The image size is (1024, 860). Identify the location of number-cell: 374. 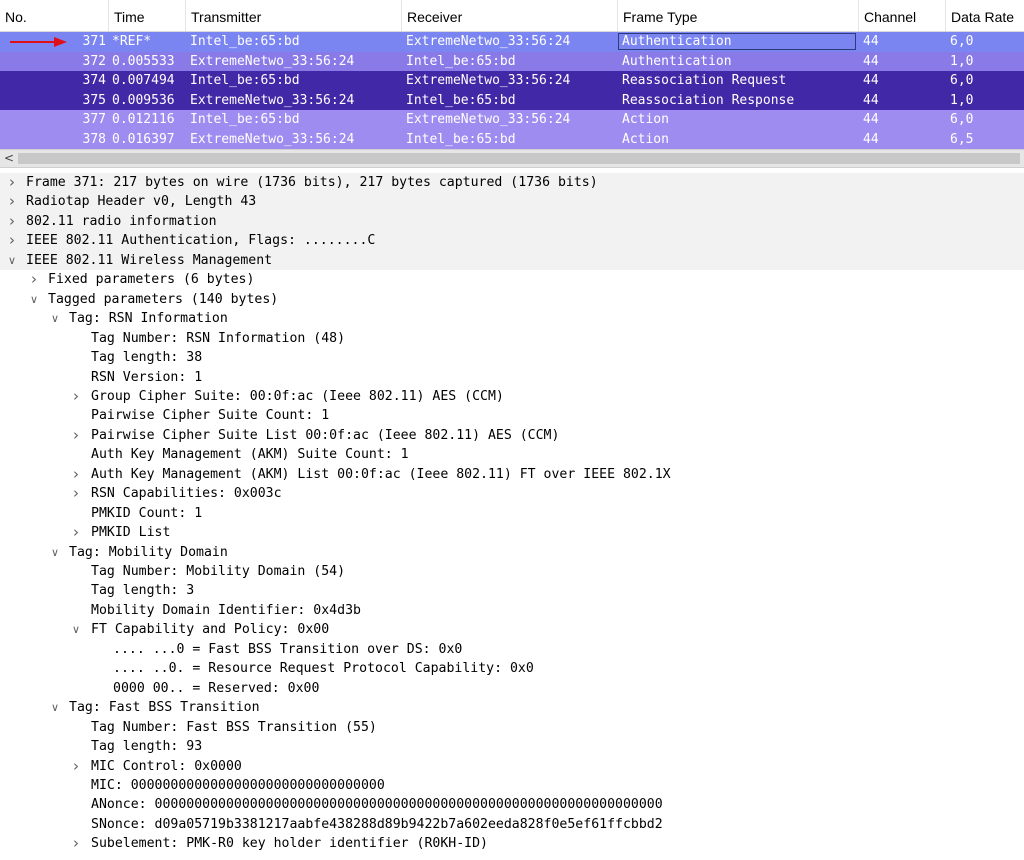
(94, 80).